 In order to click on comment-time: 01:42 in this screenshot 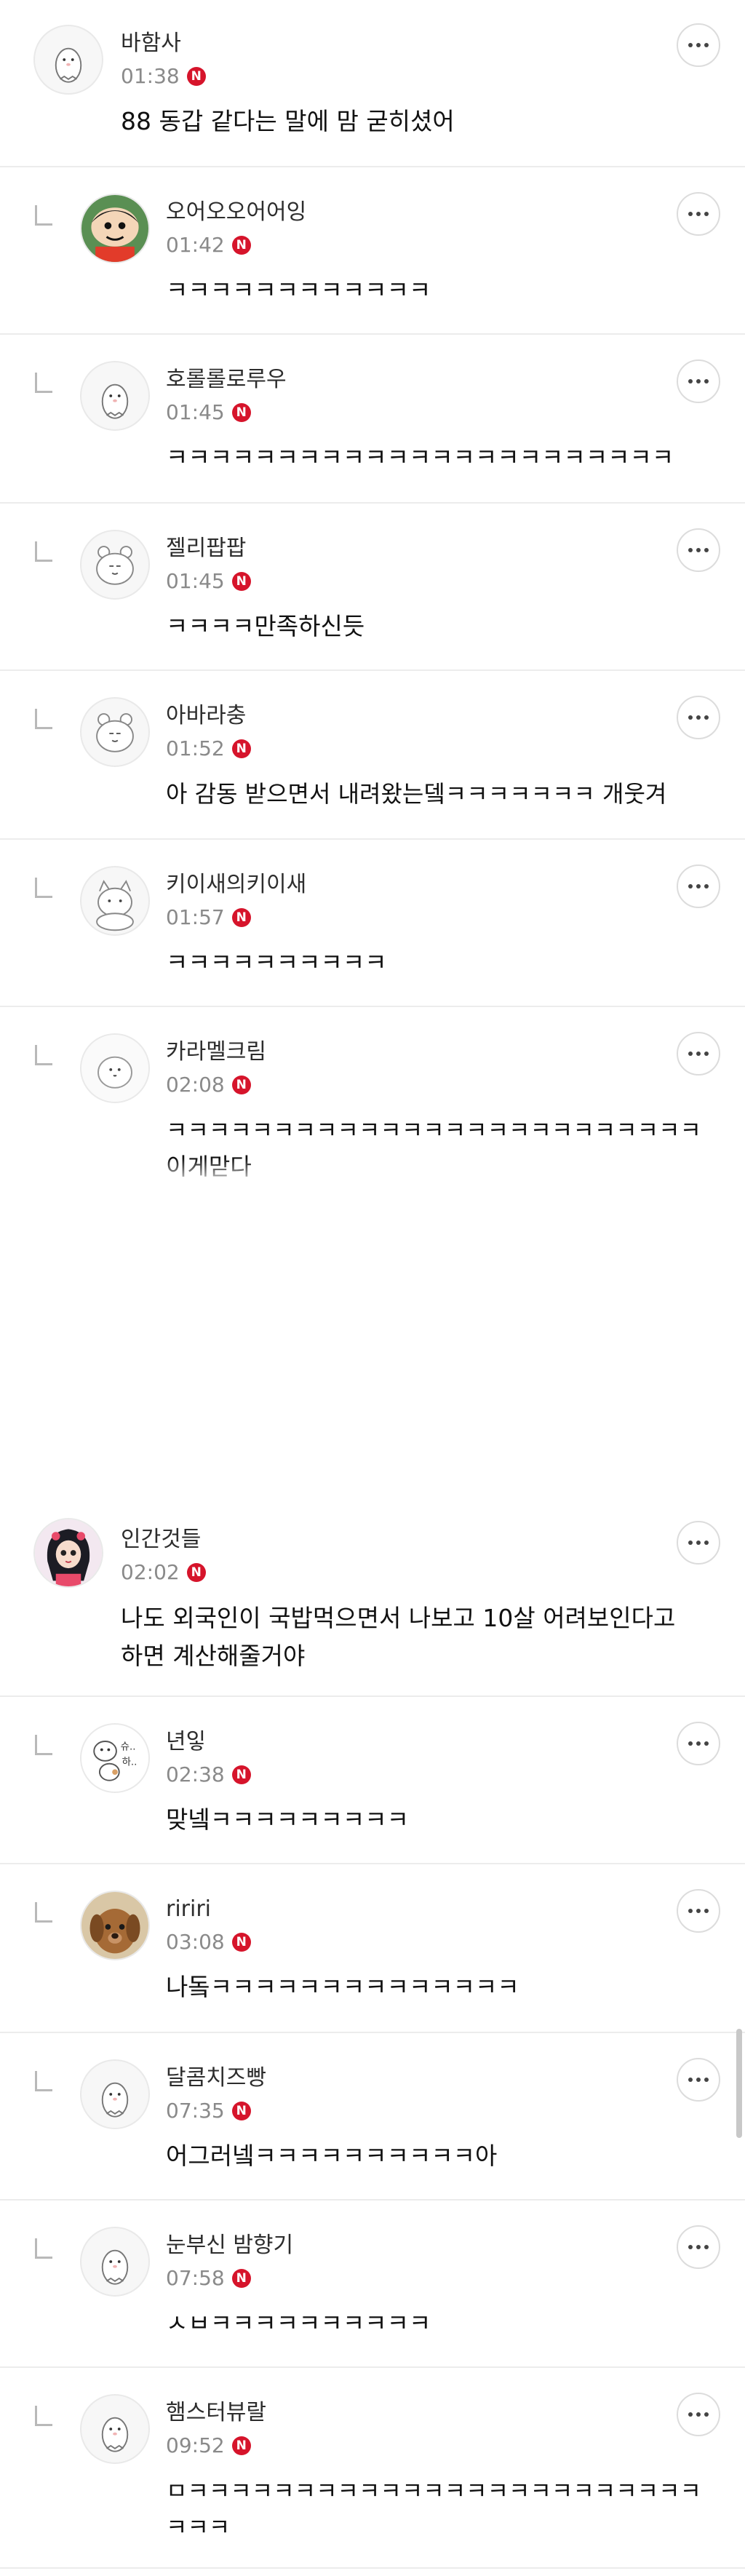, I will do `click(195, 245)`.